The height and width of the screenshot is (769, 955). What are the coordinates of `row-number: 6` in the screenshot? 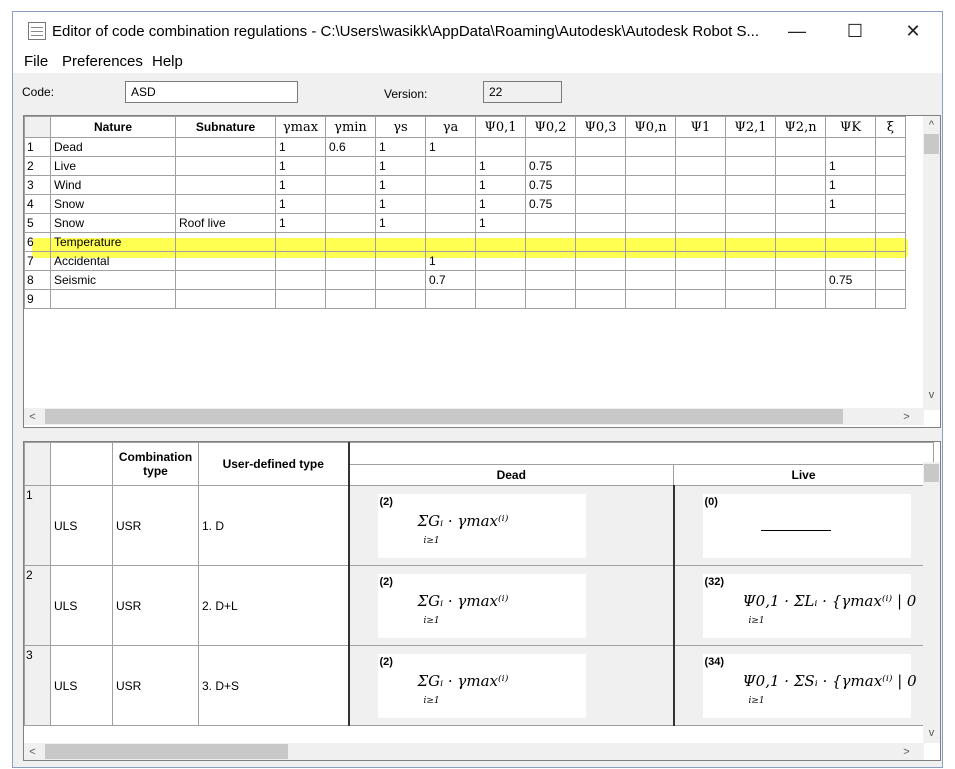 It's located at (37, 242).